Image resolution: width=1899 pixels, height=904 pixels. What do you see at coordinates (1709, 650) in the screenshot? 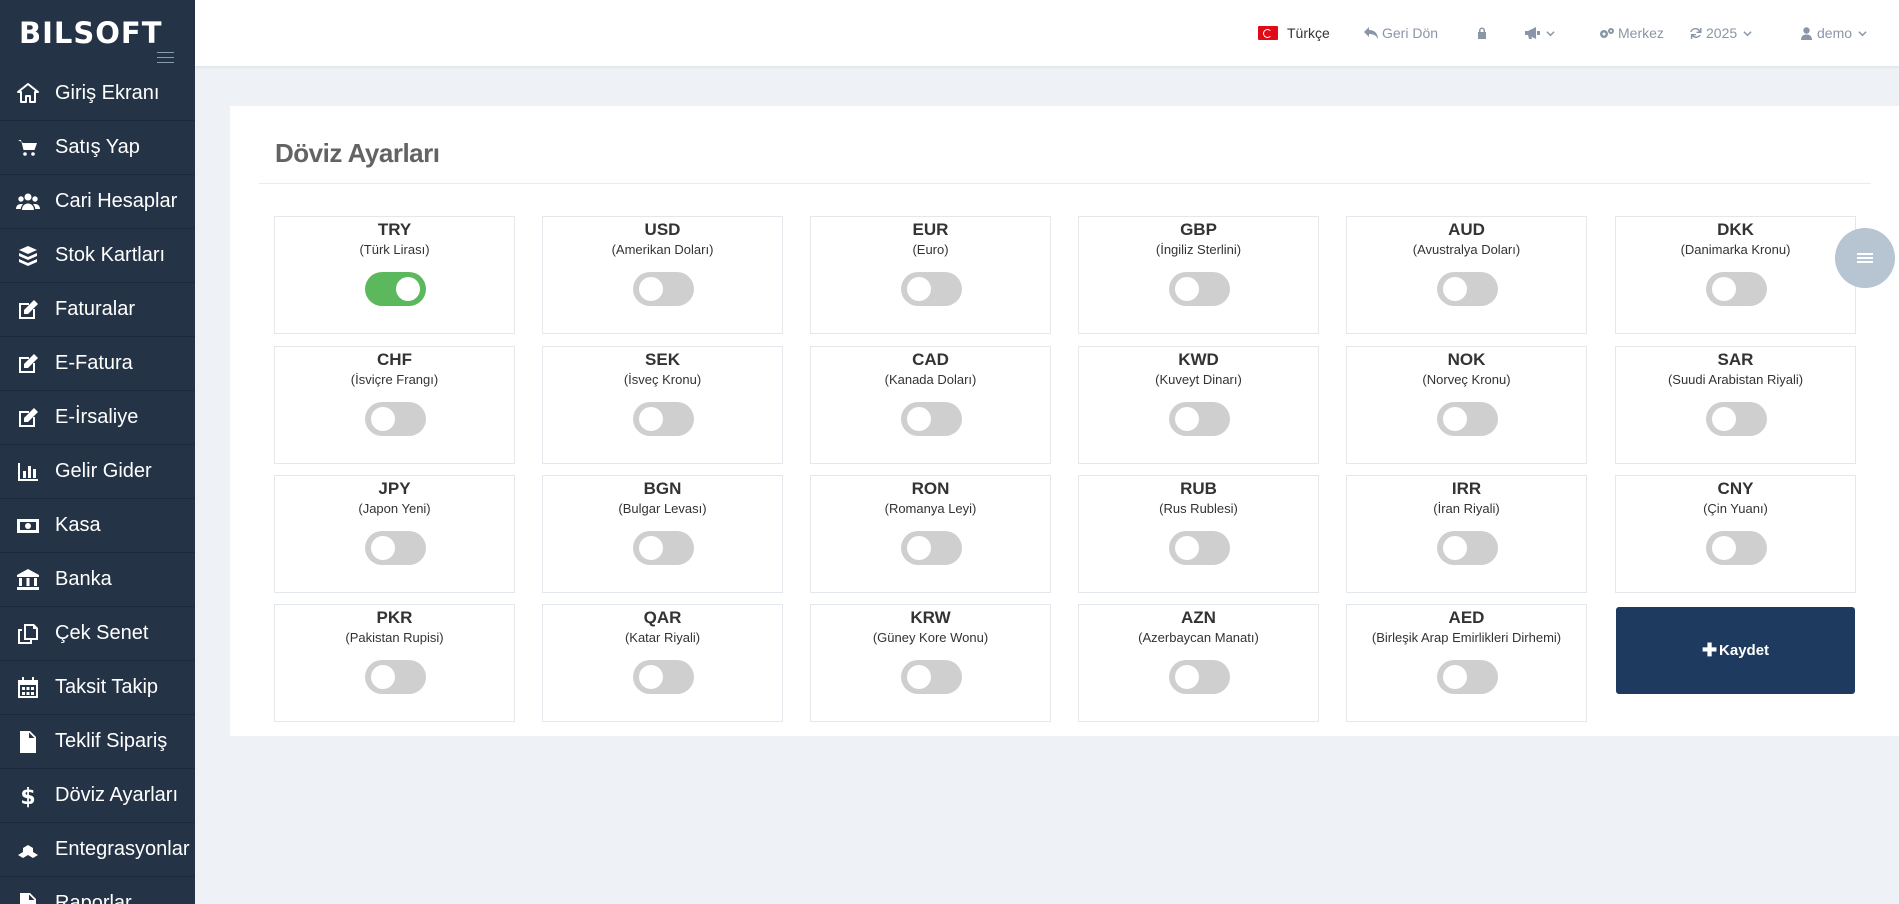
I see `plus-icon: ✚` at bounding box center [1709, 650].